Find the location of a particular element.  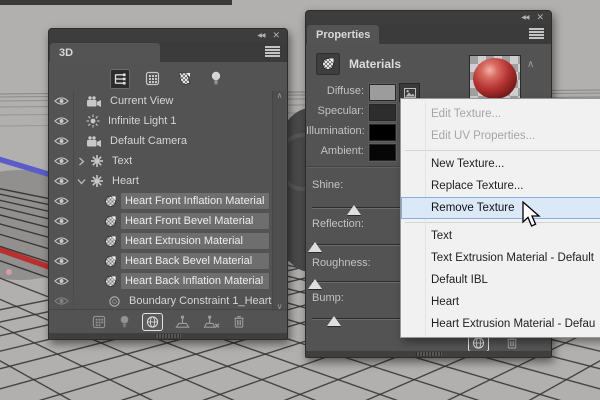

3d-row-text: Text is located at coordinates (161, 161).